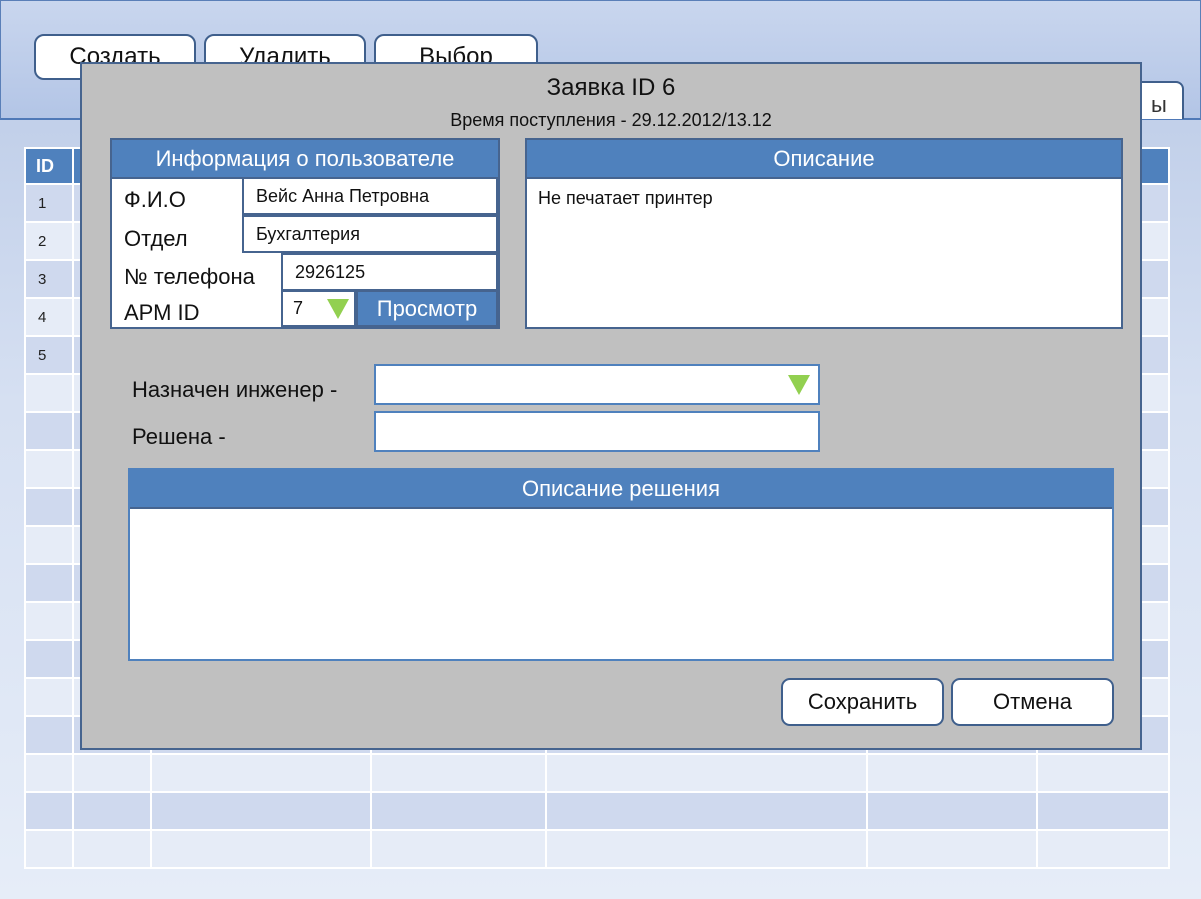 The height and width of the screenshot is (899, 1201). What do you see at coordinates (621, 582) in the screenshot?
I see `solution-text-area` at bounding box center [621, 582].